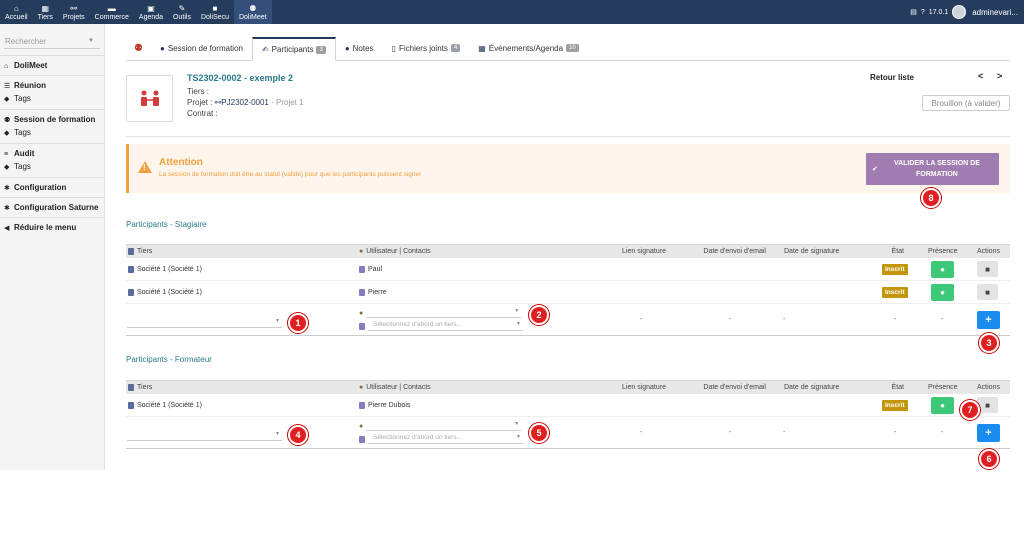  I want to click on warning-icon, so click(145, 167).